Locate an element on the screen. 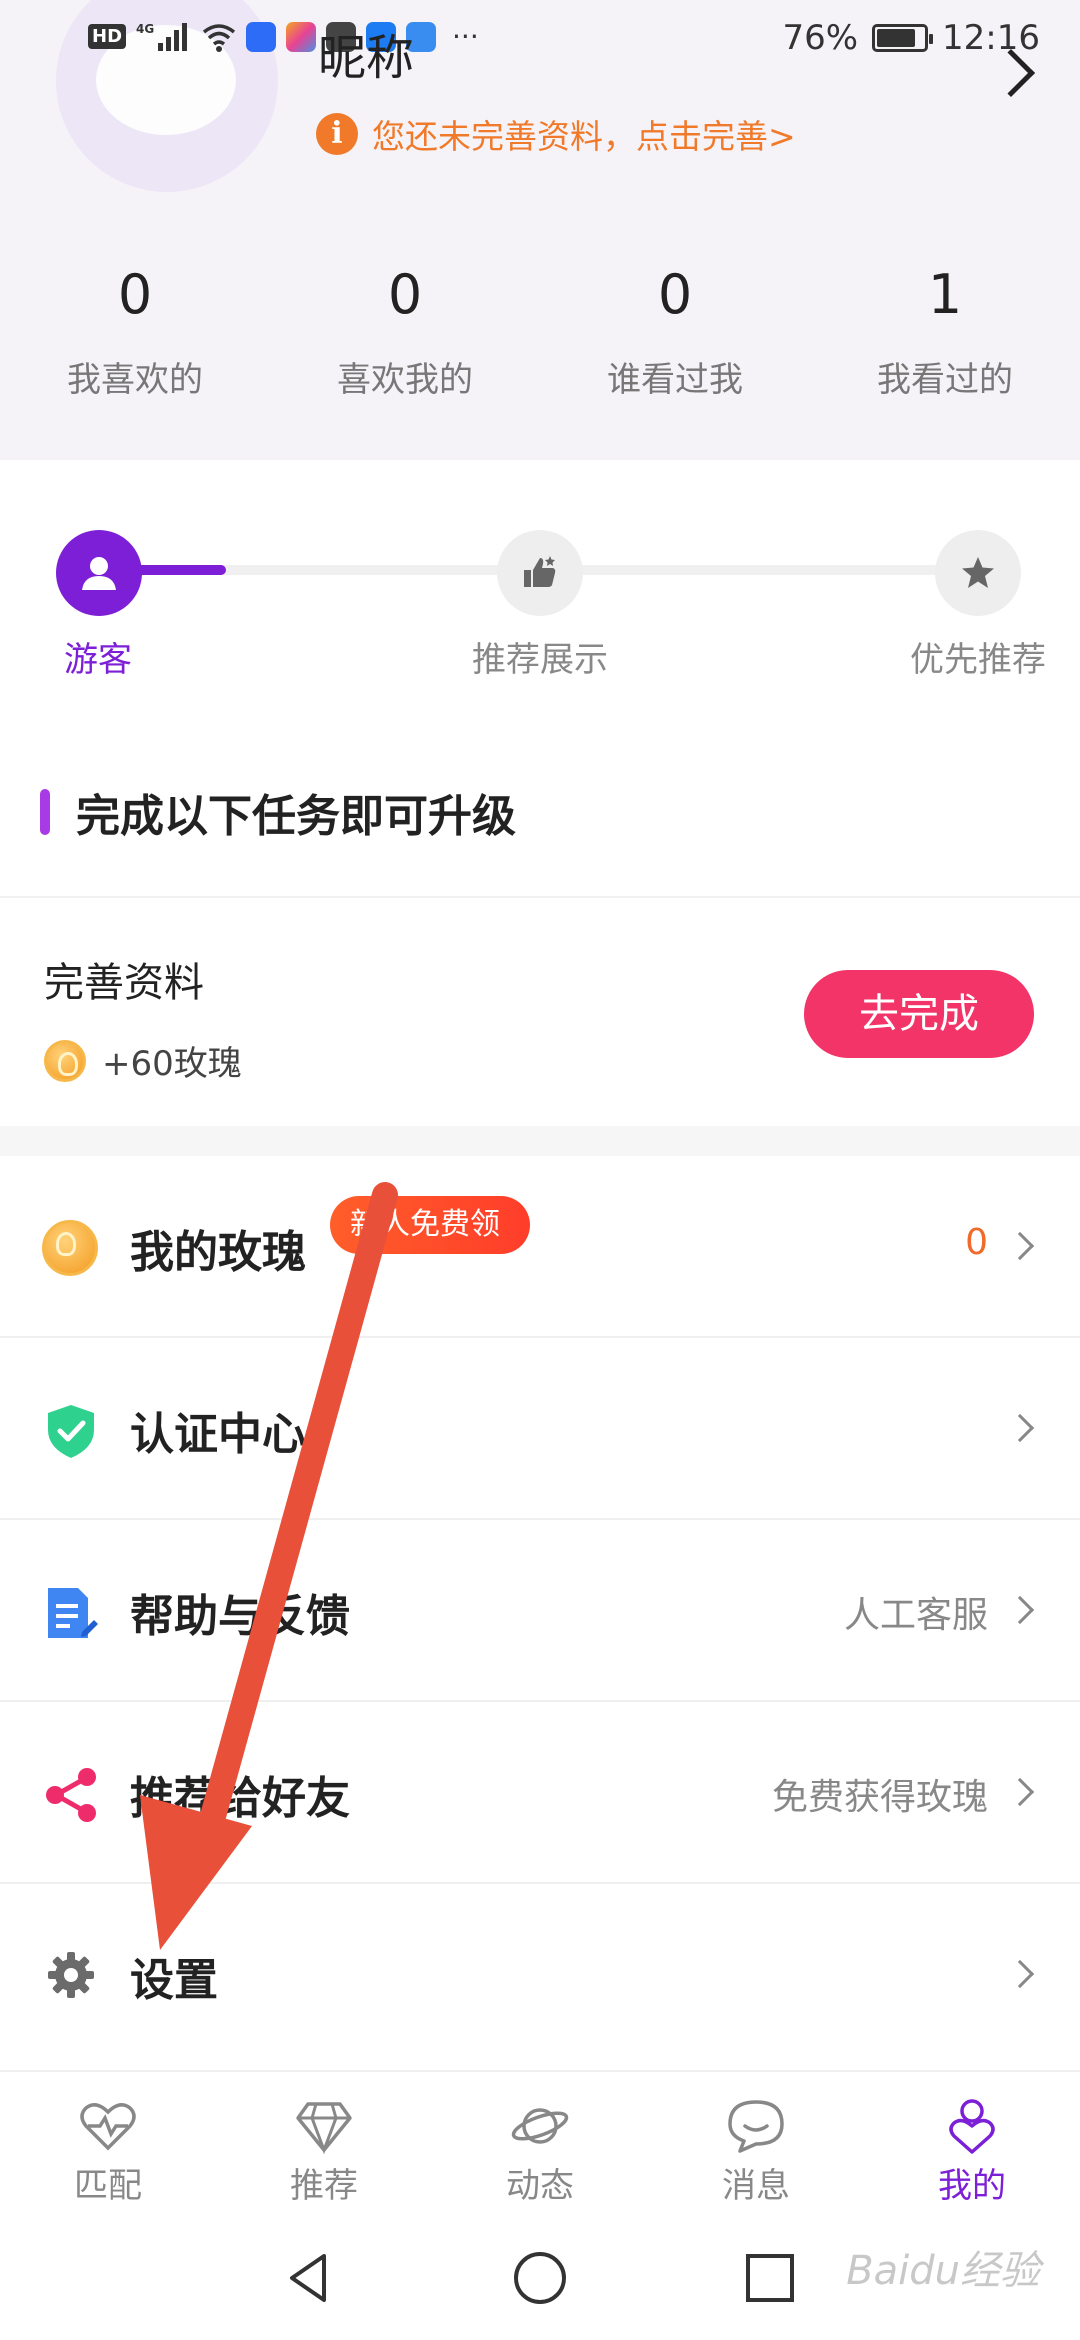 This screenshot has width=1080, height=2340. complete-task-button: 去完成 is located at coordinates (919, 1014).